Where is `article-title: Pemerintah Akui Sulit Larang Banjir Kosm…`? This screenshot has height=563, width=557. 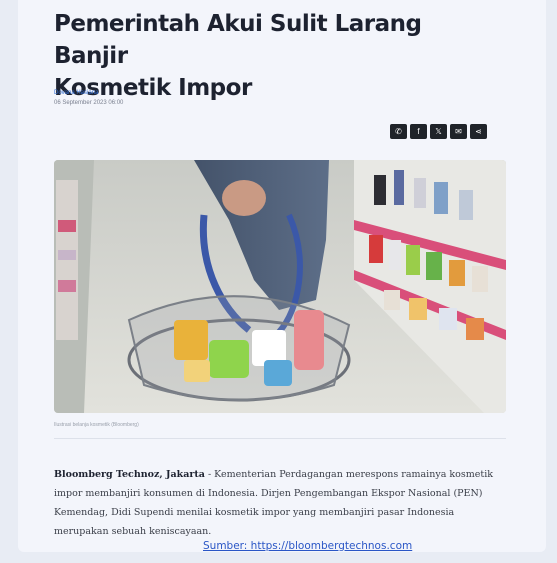 article-title: Pemerintah Akui Sulit Larang Banjir Kosm… is located at coordinates (264, 56).